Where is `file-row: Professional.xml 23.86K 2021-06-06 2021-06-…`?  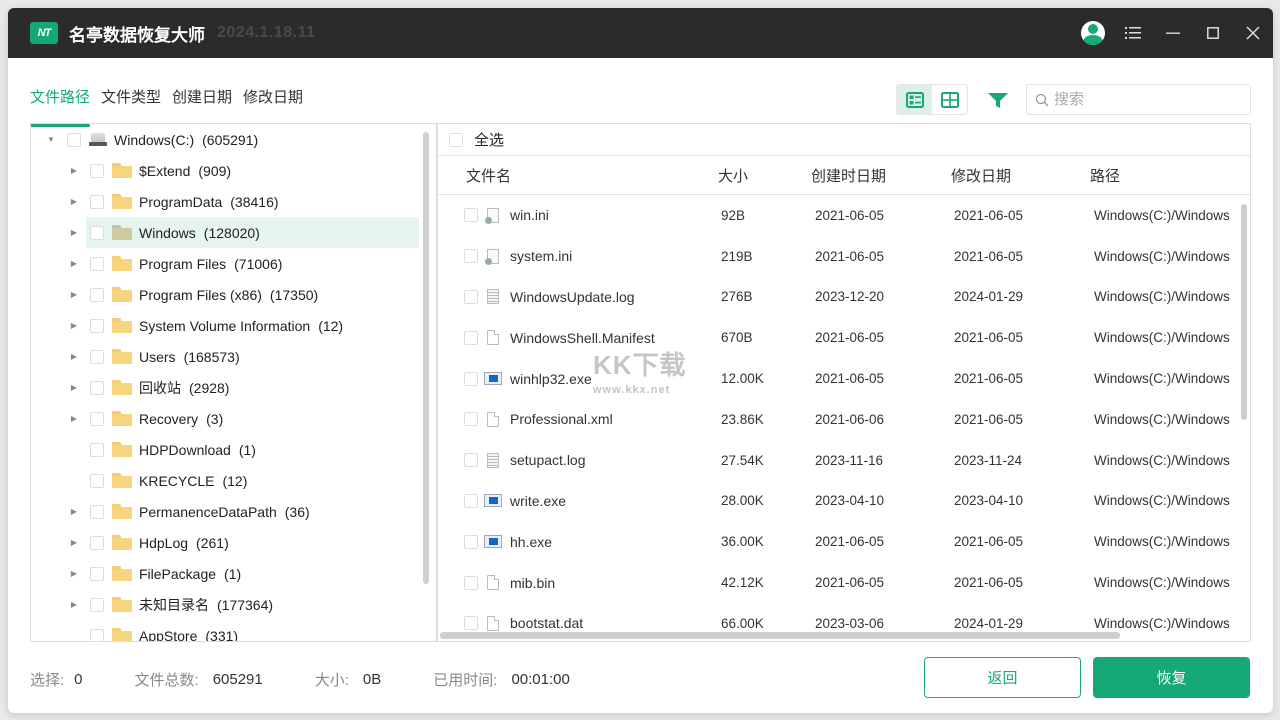
file-row: Professional.xml 23.86K 2021-06-06 2021-06-… is located at coordinates (844, 419).